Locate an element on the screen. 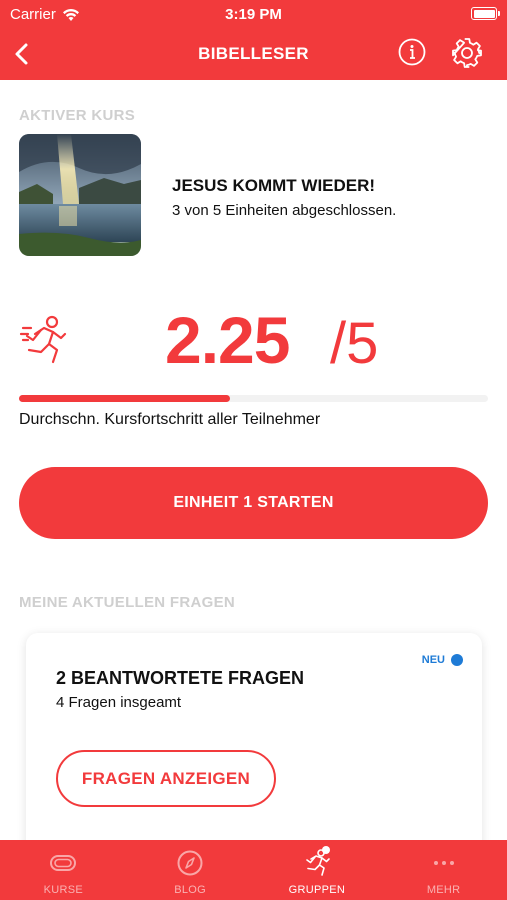  tab-kurse: KURSE is located at coordinates (63, 870).